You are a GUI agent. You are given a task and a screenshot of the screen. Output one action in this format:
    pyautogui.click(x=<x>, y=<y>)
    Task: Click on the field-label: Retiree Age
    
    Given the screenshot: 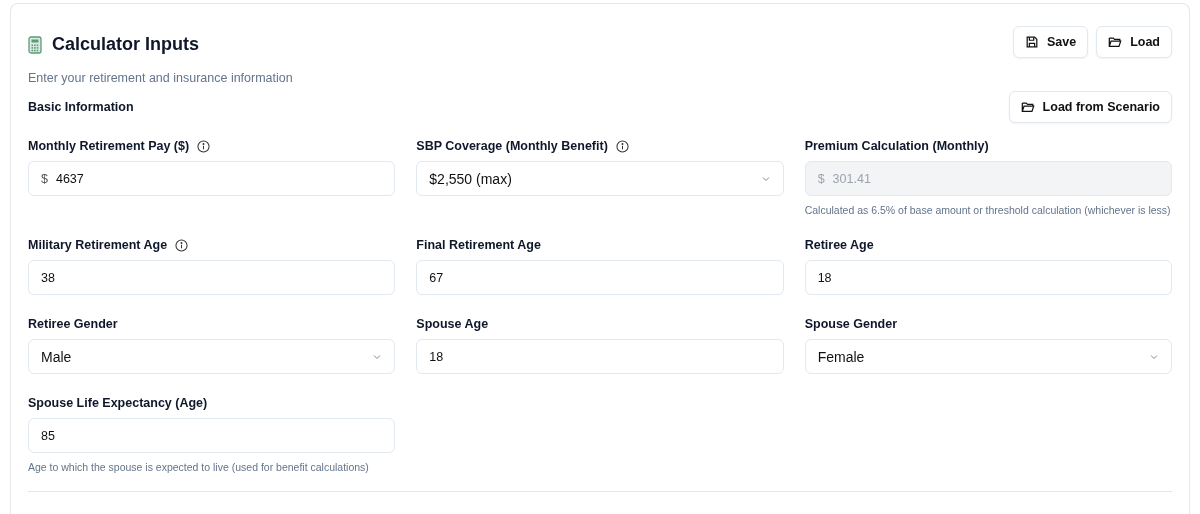 What is the action you would take?
    pyautogui.click(x=839, y=245)
    